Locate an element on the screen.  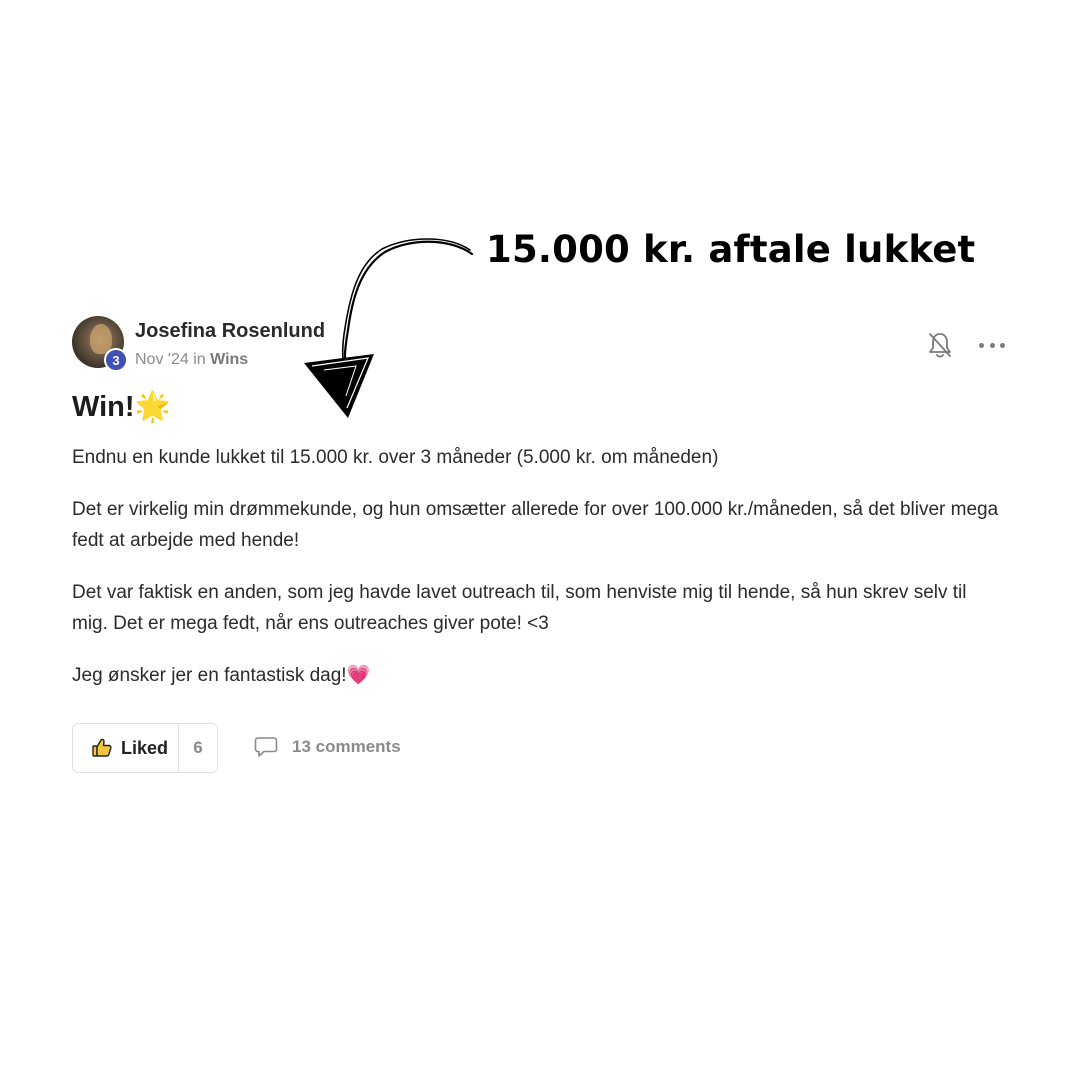
like-toggle: Liked is located at coordinates (126, 748).